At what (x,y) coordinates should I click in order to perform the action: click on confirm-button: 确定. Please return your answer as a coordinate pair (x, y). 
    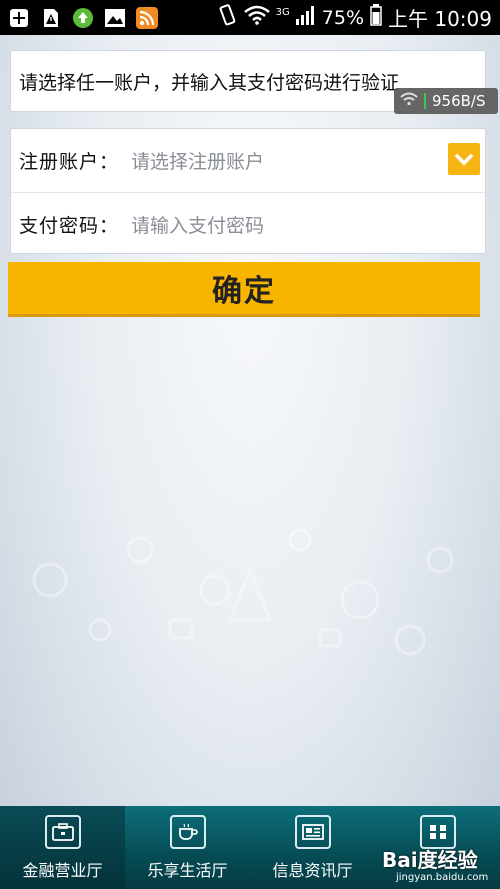
    Looking at the image, I should click on (244, 289).